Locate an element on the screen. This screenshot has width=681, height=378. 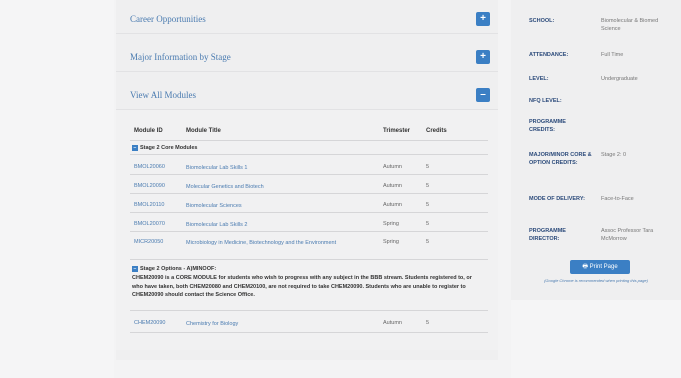
core-group-heading: − Stage 2 Core Modules is located at coordinates (164, 148).